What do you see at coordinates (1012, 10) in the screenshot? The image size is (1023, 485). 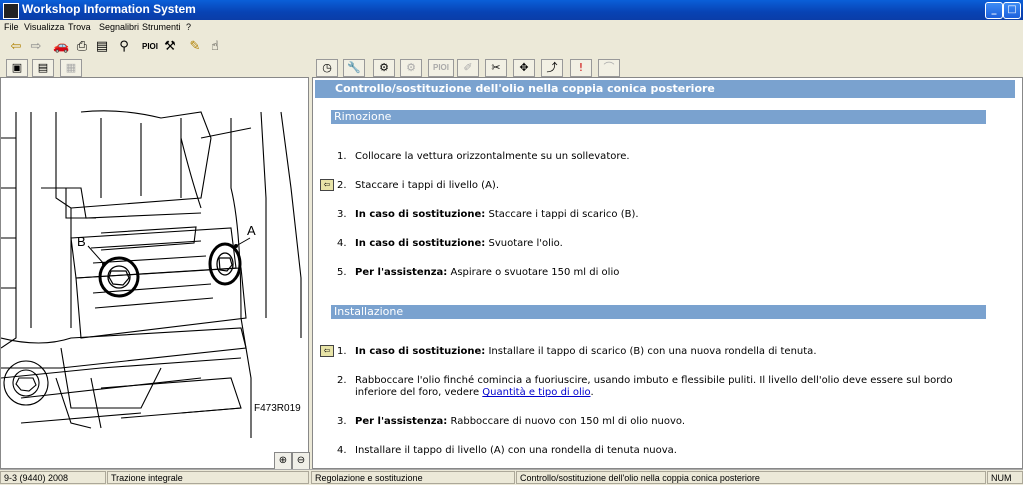 I see `maximize-button: □` at bounding box center [1012, 10].